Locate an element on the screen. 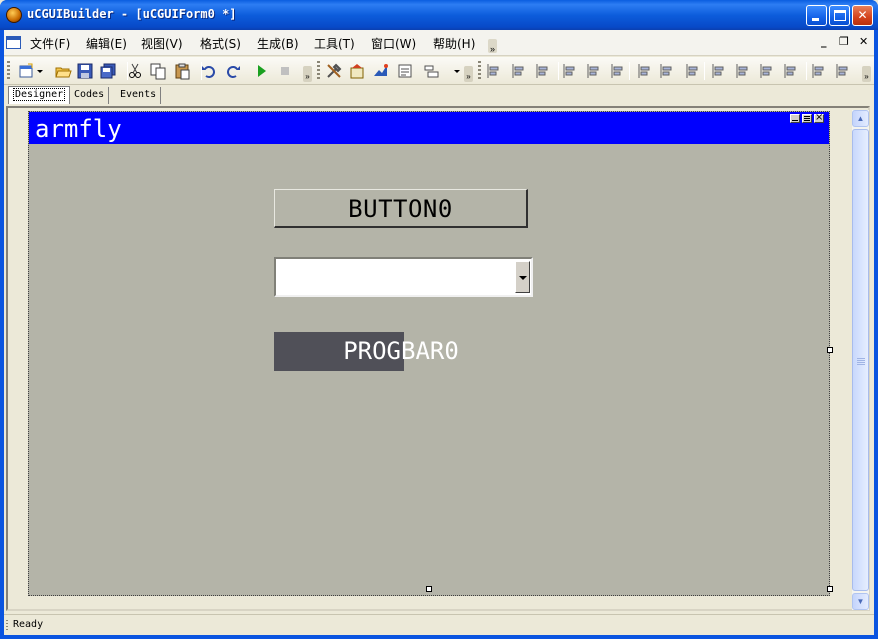 This screenshot has height=639, width=878. minimize-icon is located at coordinates (815, 19).